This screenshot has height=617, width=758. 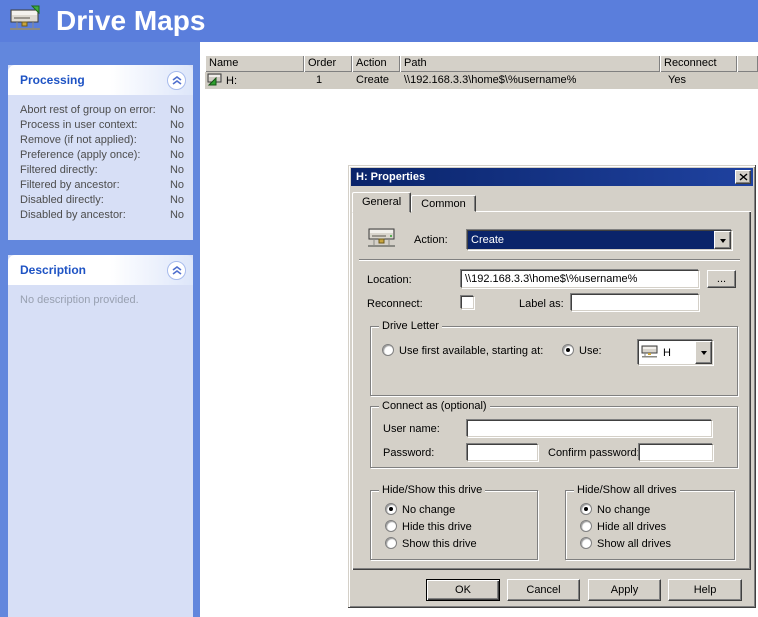 What do you see at coordinates (439, 544) in the screenshot?
I see `show-this-drive-label: Show this drive` at bounding box center [439, 544].